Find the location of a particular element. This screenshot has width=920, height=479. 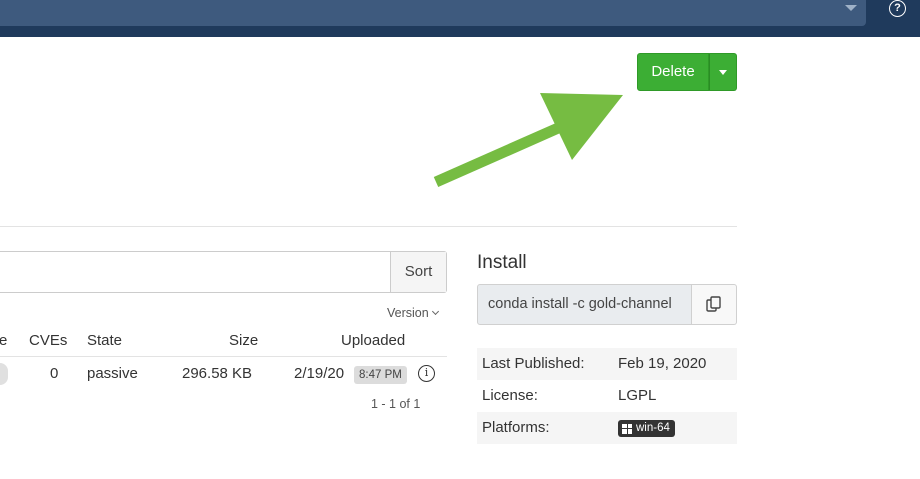

platform-badge: win-64 is located at coordinates (646, 428).